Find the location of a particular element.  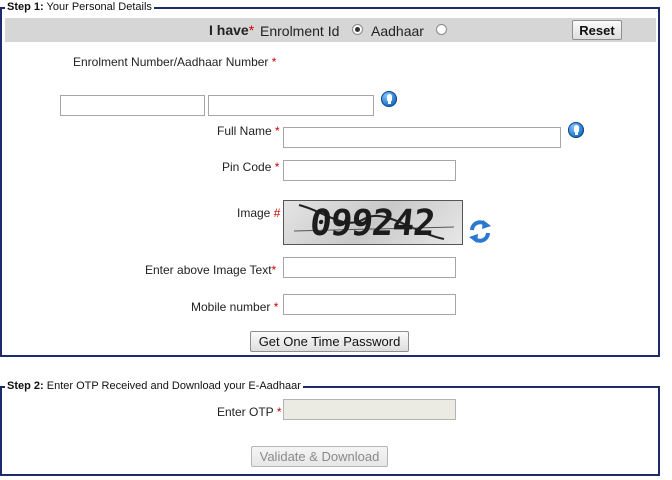

mobile-number-label: Mobile number * is located at coordinates (234, 307).